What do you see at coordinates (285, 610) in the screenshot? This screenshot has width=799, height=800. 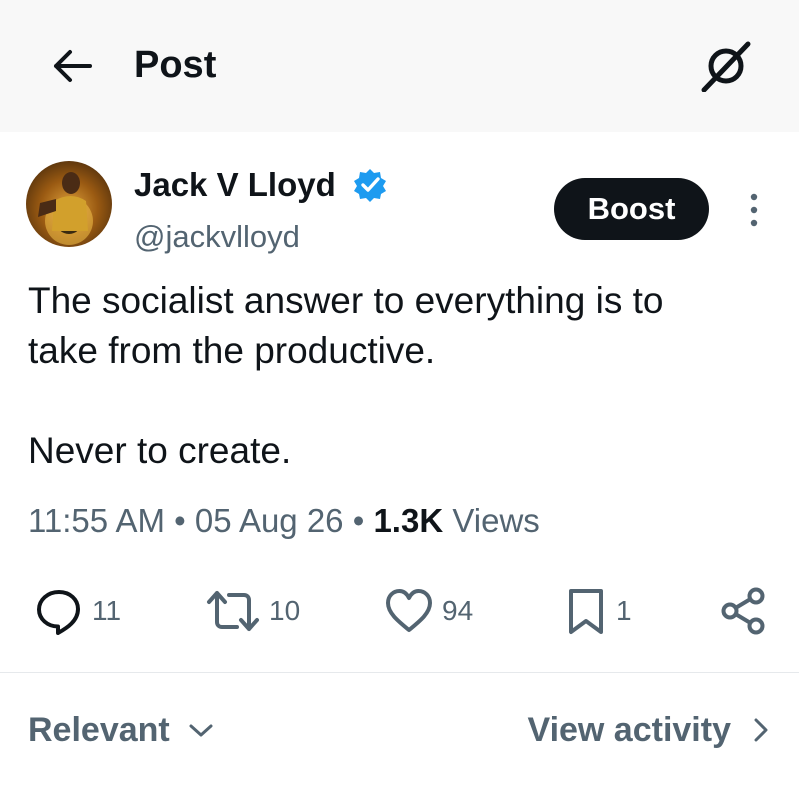 I see `repost-count: 10` at bounding box center [285, 610].